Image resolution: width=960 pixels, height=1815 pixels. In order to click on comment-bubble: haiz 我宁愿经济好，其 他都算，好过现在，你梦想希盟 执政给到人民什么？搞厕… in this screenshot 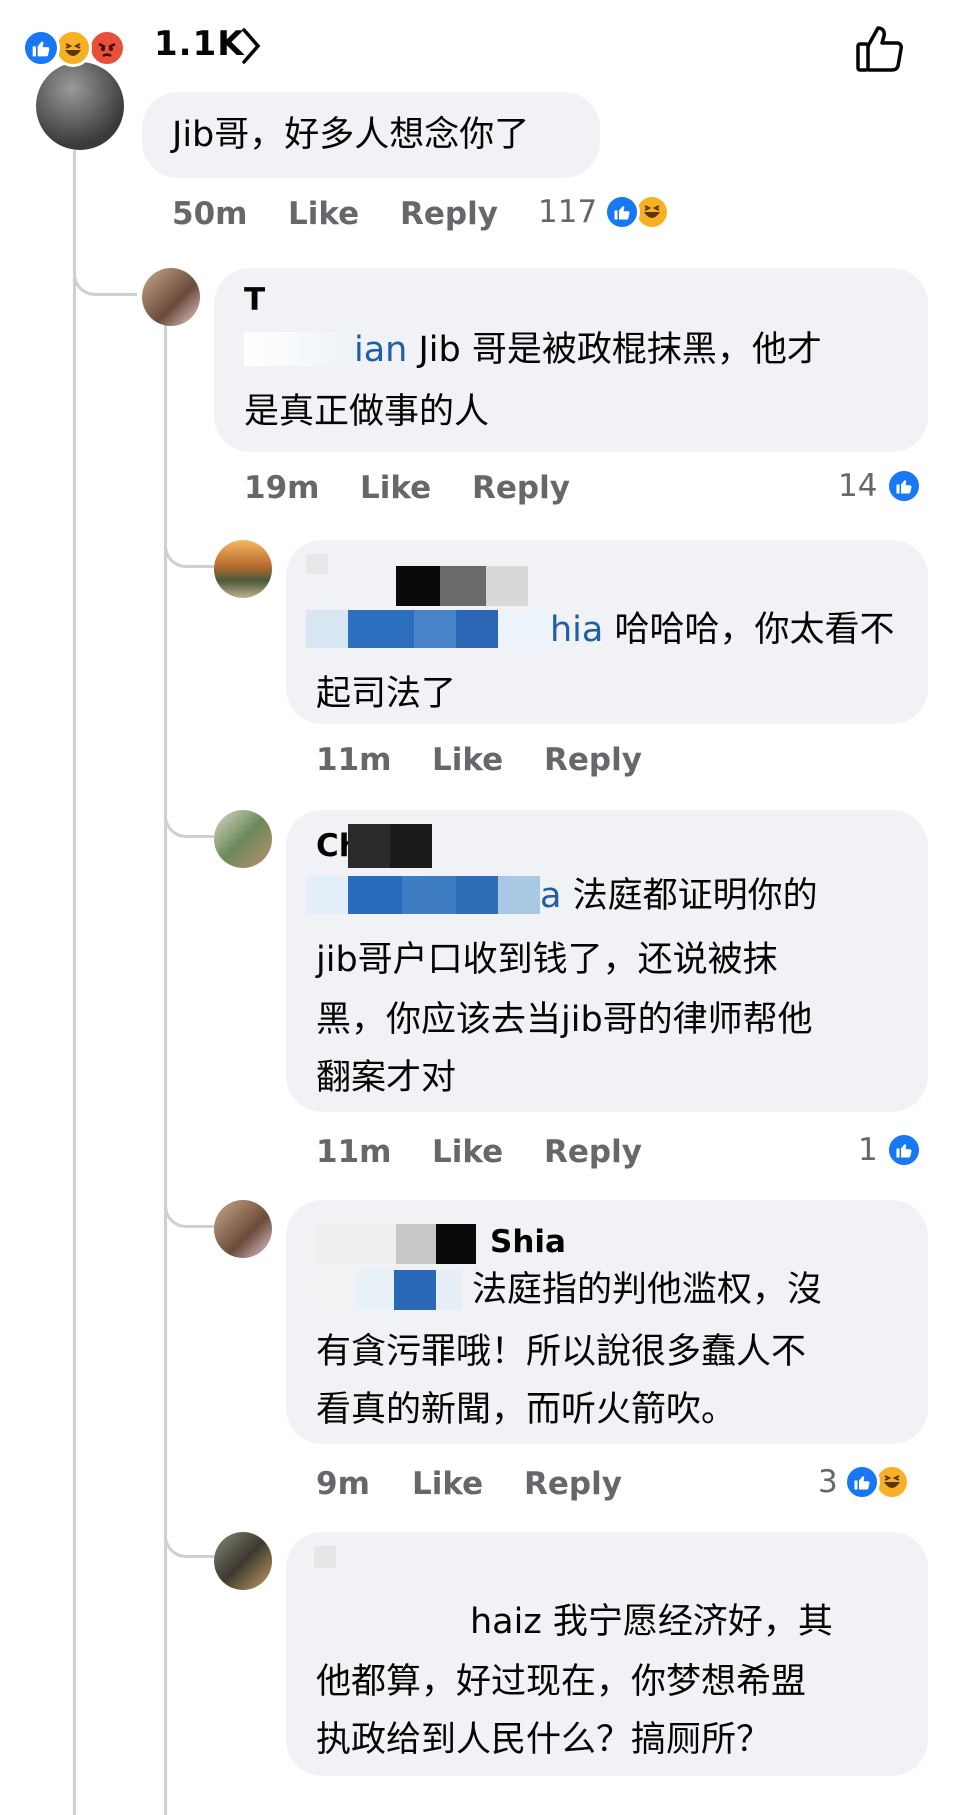, I will do `click(607, 1654)`.